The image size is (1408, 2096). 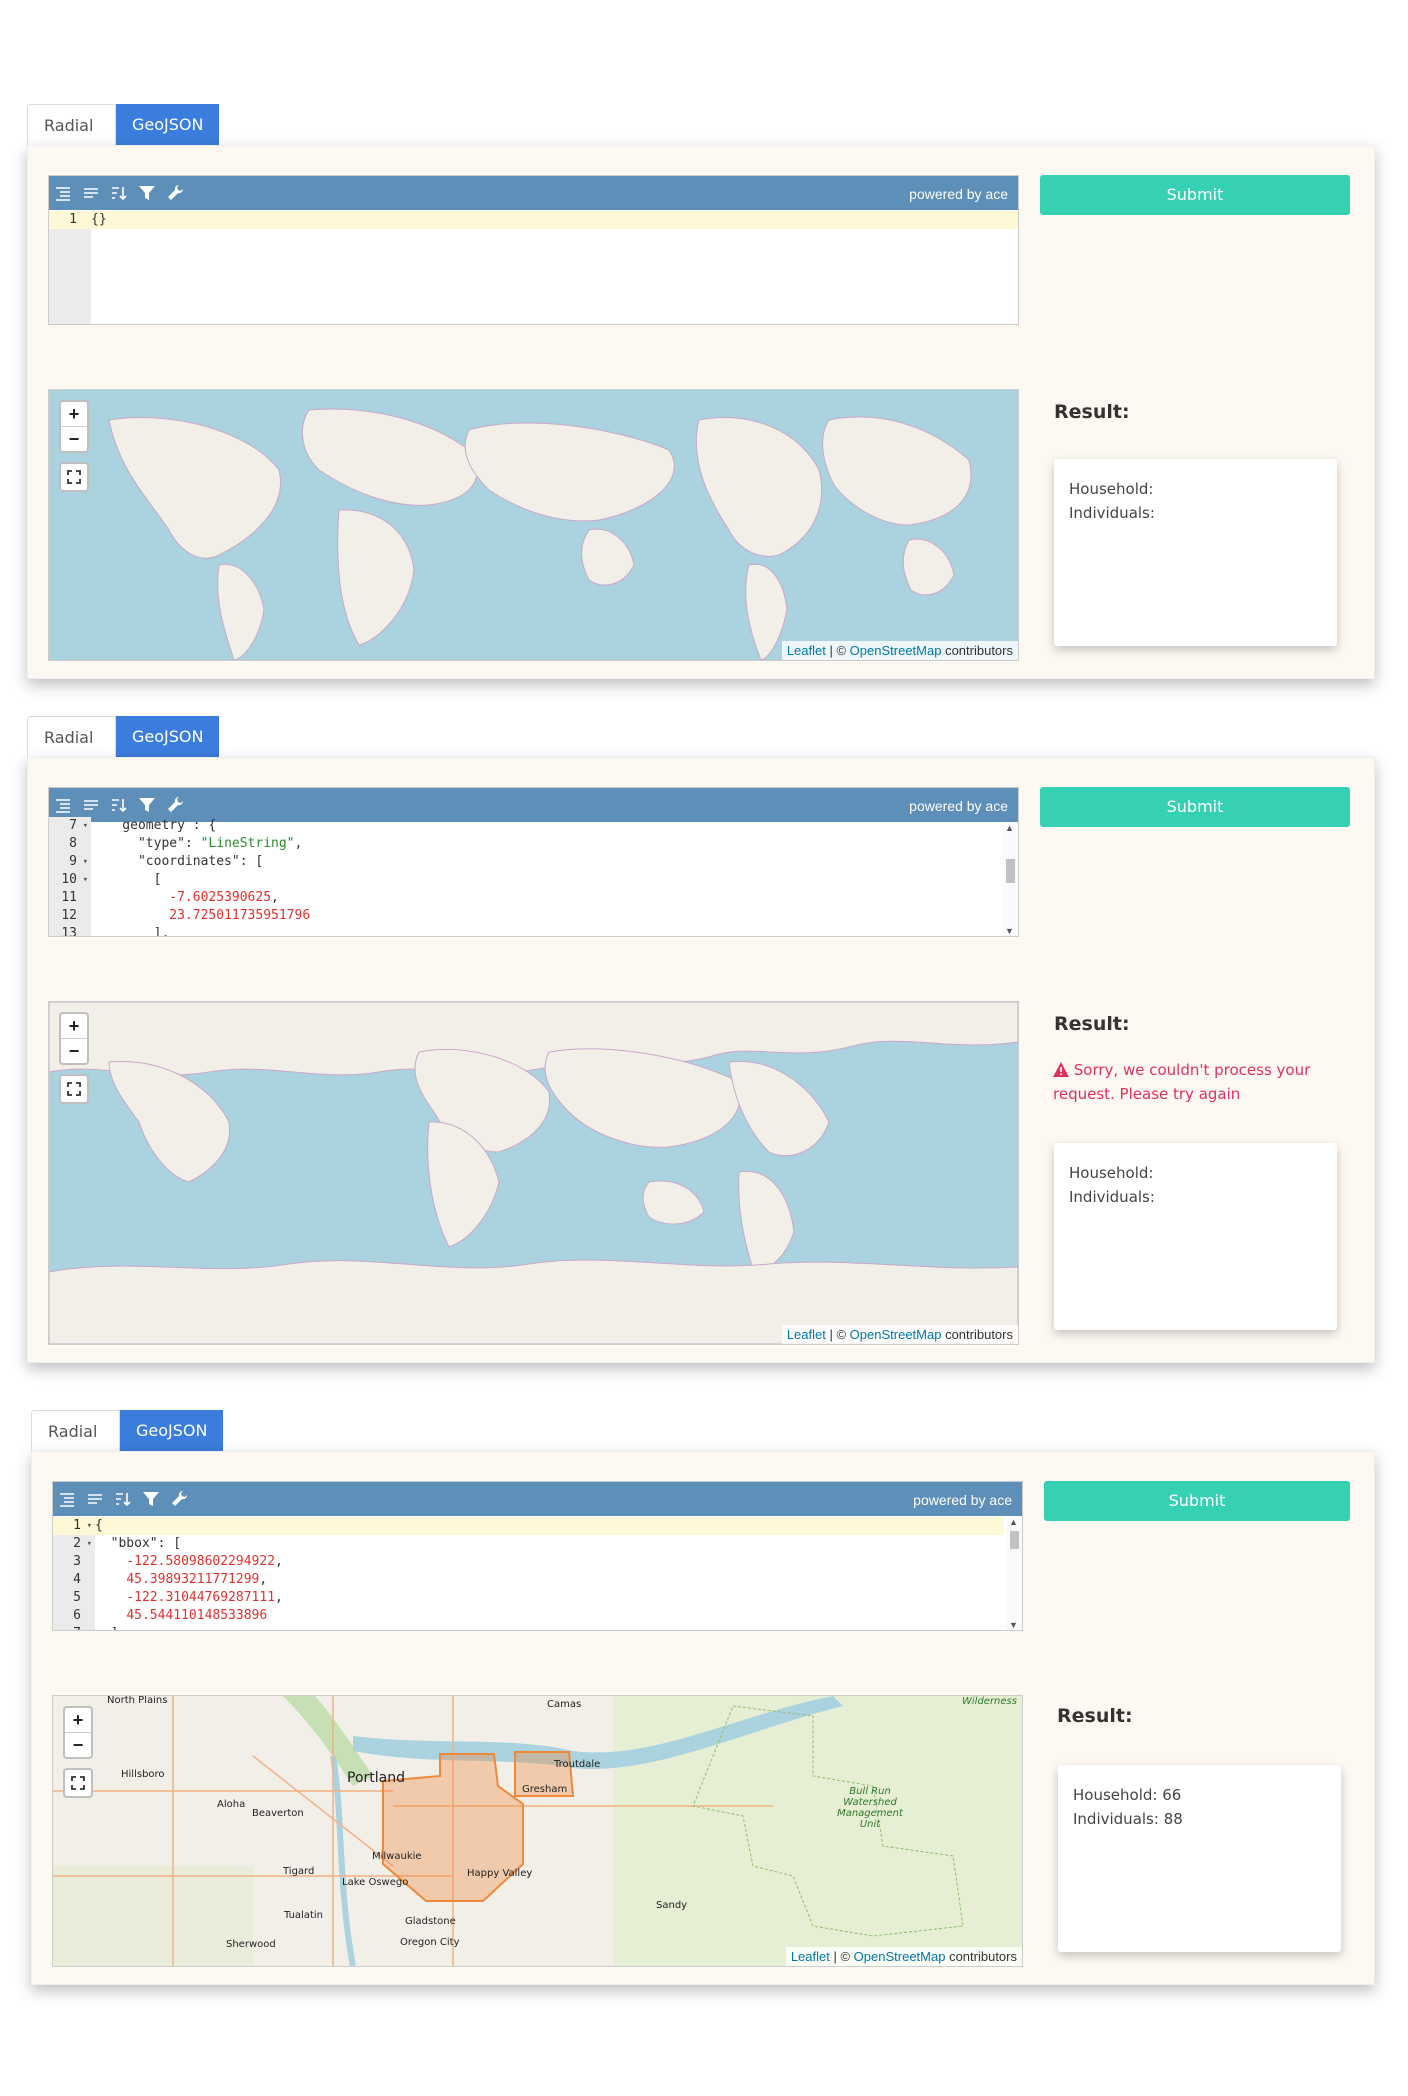 I want to click on code-line: {, so click(x=549, y=1526).